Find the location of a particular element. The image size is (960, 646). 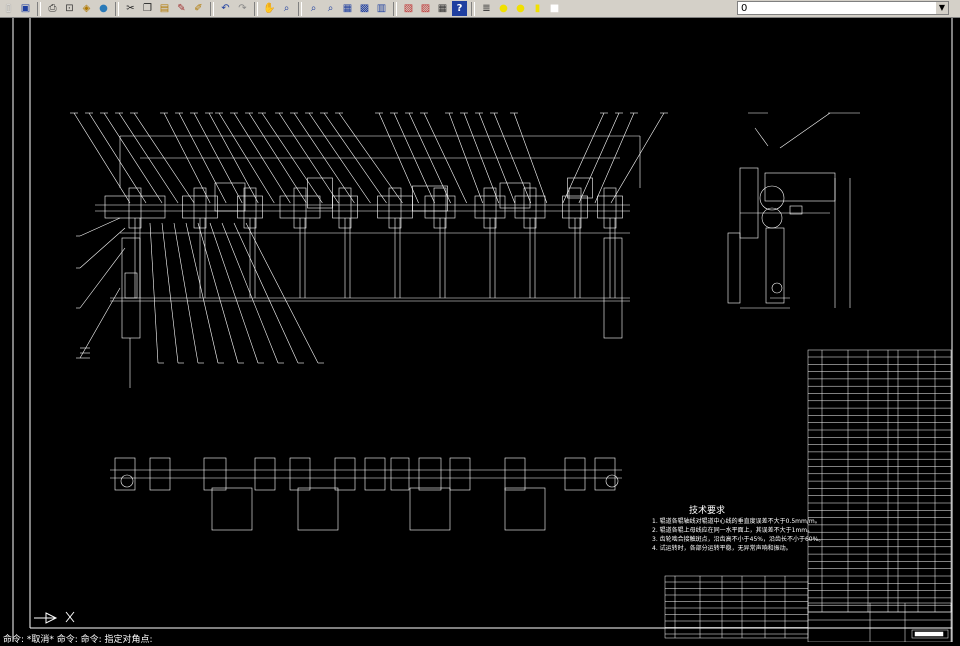

block-editor-icon: ✐ is located at coordinates (198, 8).